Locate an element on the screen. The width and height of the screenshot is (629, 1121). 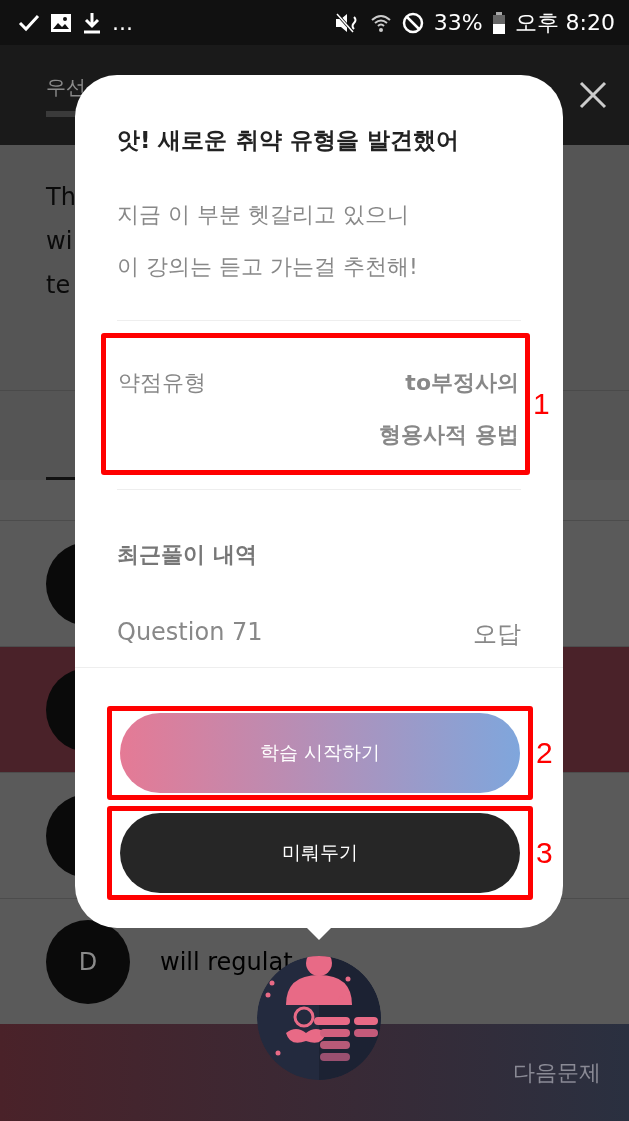
blocked-icon is located at coordinates (412, 22).